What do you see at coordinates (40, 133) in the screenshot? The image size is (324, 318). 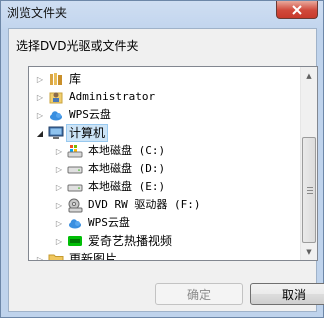 I see `collapse-arrow-icon: ◢` at bounding box center [40, 133].